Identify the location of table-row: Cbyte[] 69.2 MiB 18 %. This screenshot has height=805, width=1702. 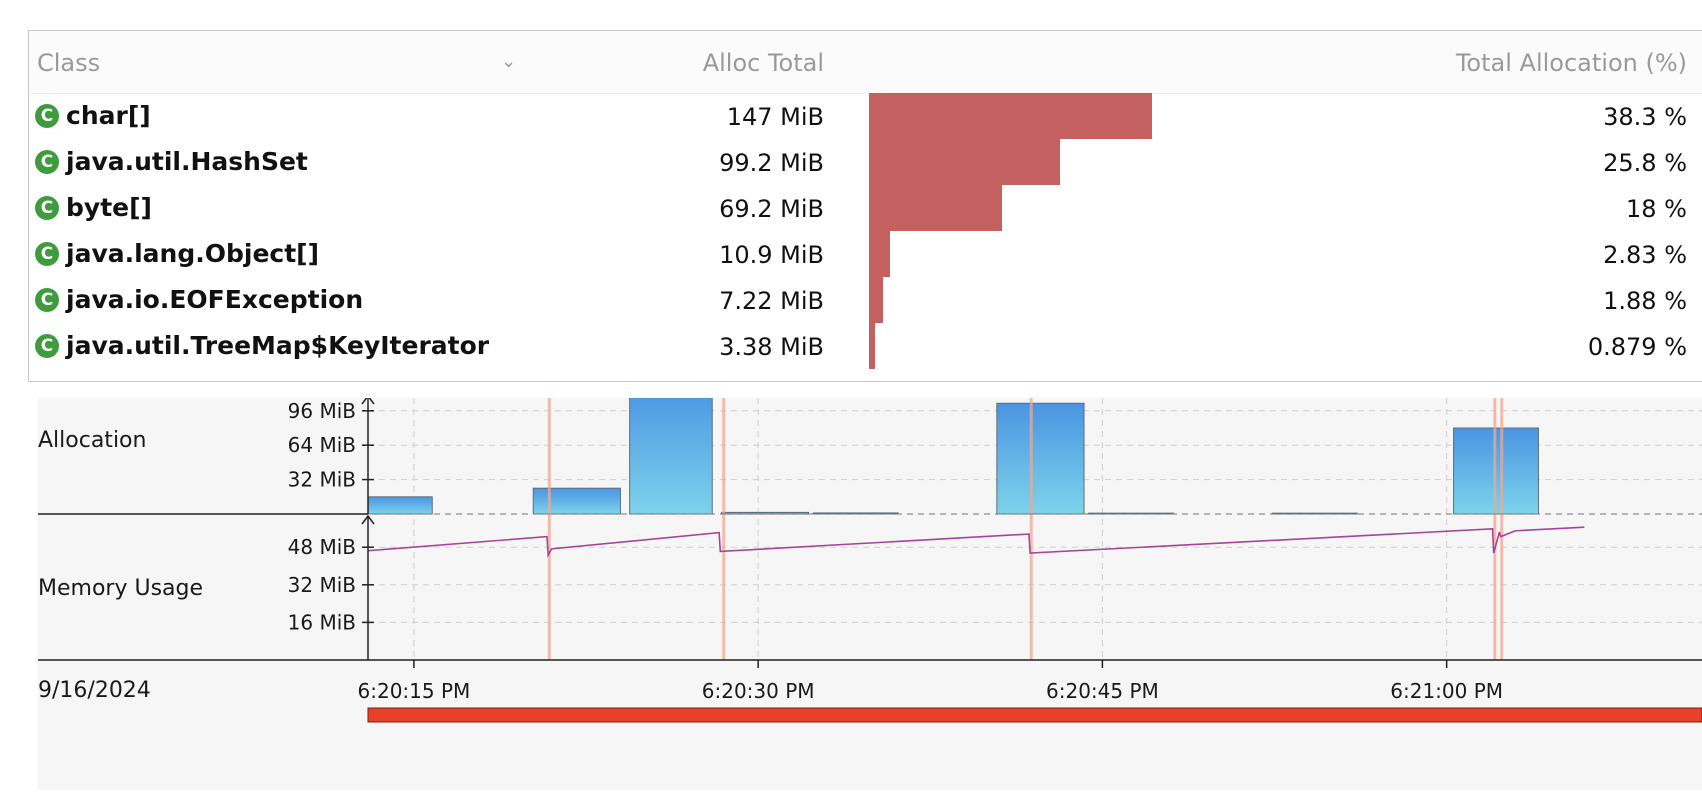
(865, 208).